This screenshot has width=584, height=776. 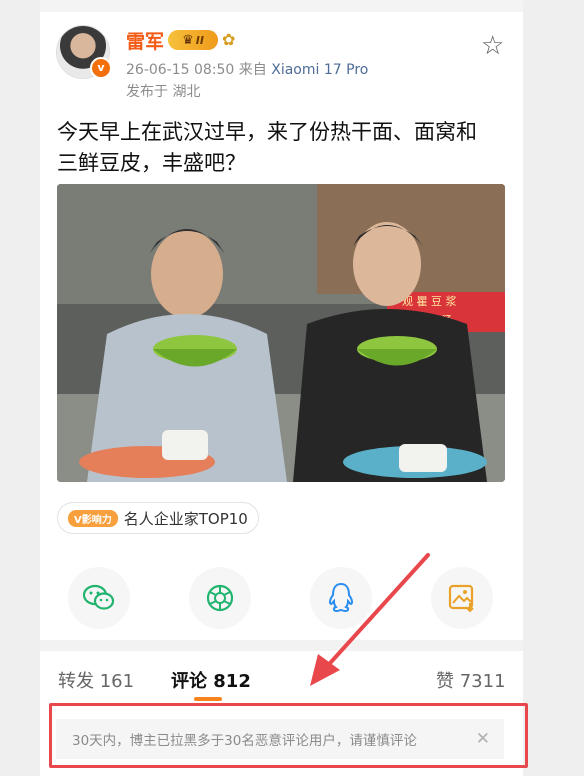 I want to click on influence-label: 名人企业家TOP10, so click(x=185, y=518).